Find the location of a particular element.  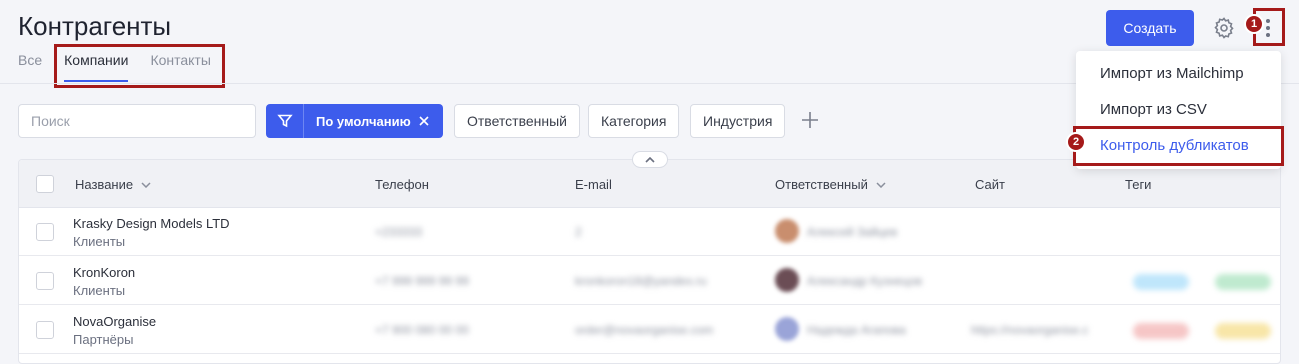

company-name: KronKoron is located at coordinates (104, 272).